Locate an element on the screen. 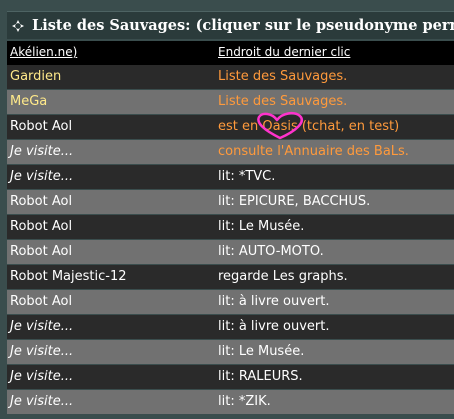  table-row: Robot Aol lit: Le Musée. is located at coordinates (230, 227).